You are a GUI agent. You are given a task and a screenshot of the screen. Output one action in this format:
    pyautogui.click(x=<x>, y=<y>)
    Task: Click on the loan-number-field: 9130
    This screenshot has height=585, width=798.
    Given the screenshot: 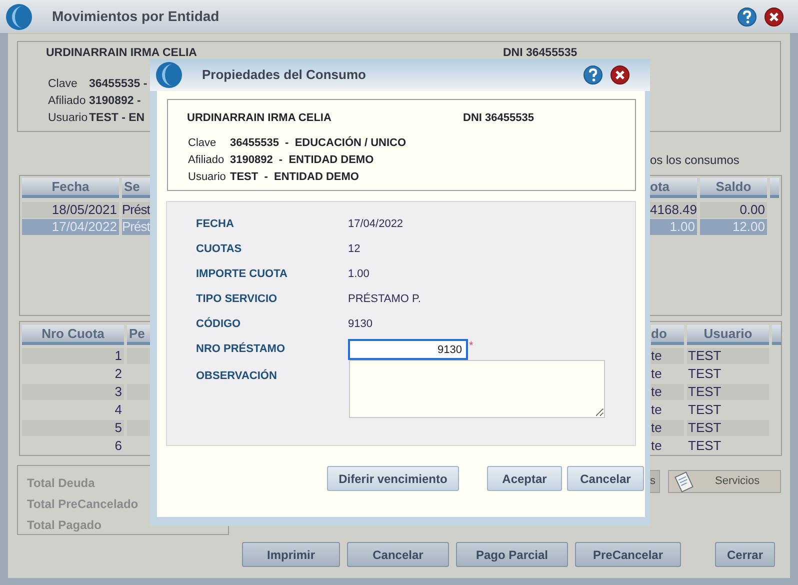 What is the action you would take?
    pyautogui.click(x=408, y=349)
    